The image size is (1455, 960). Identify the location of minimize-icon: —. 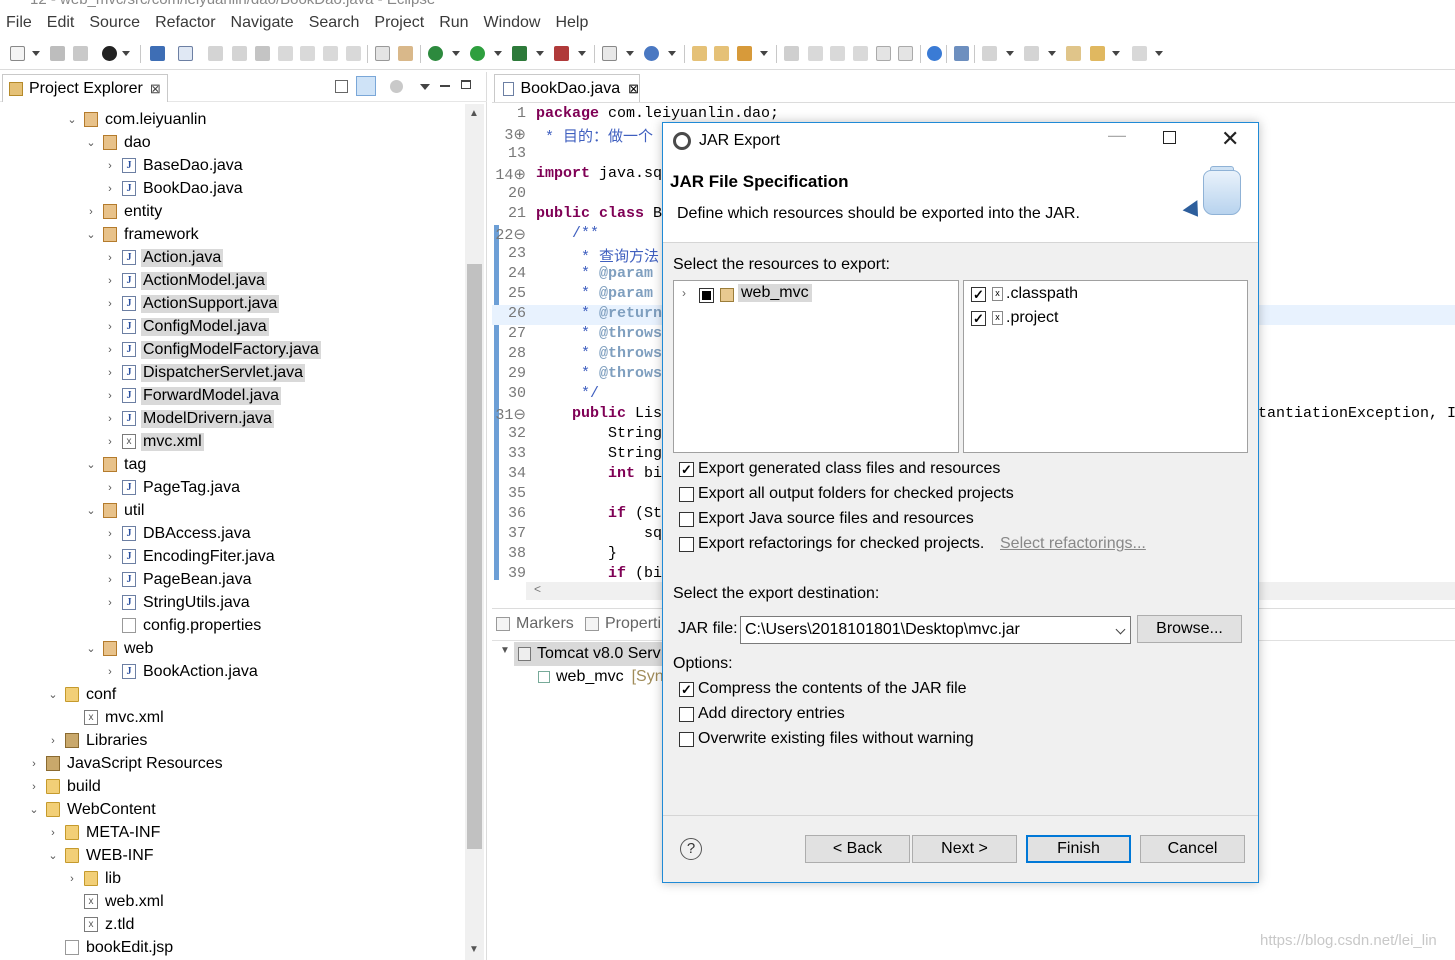
(1117, 135).